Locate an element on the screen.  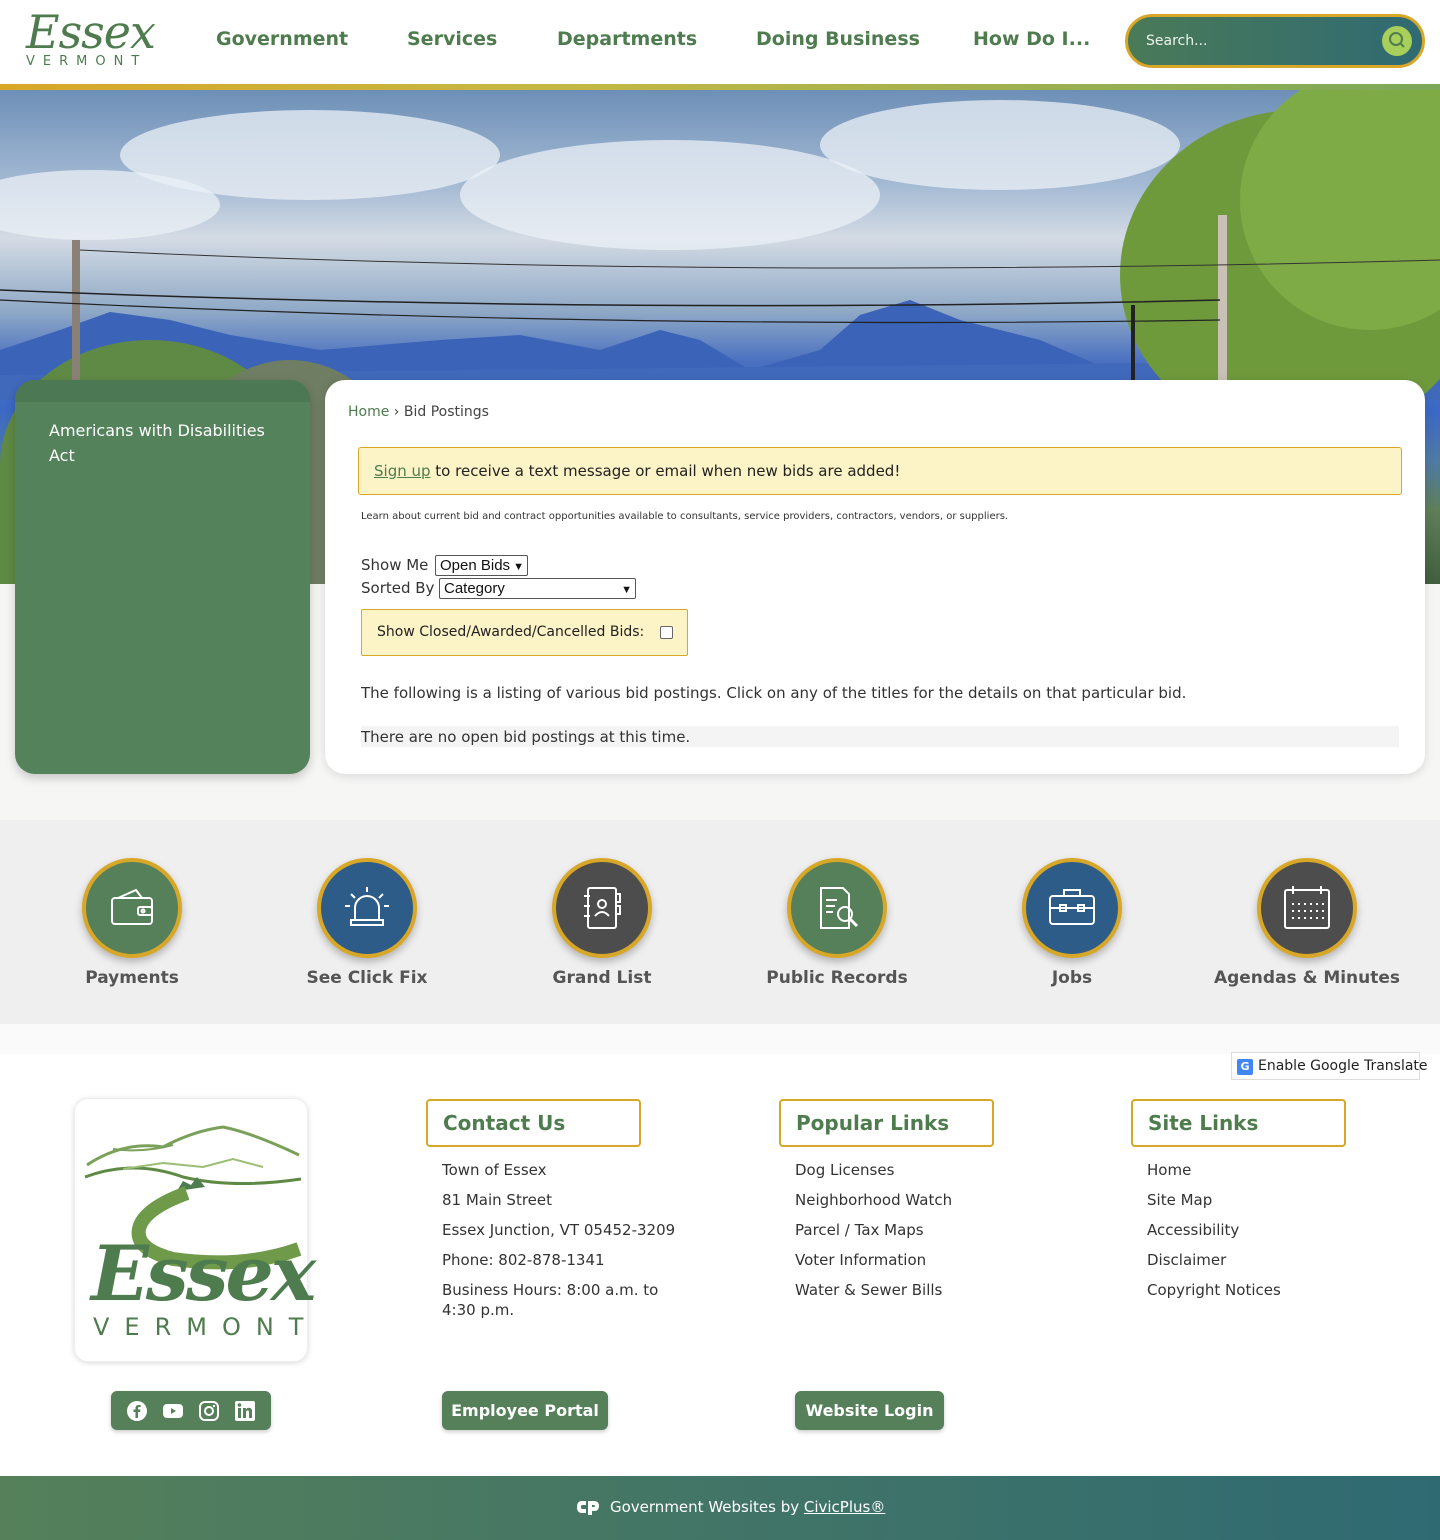
nav-departments: Departments is located at coordinates (627, 39).